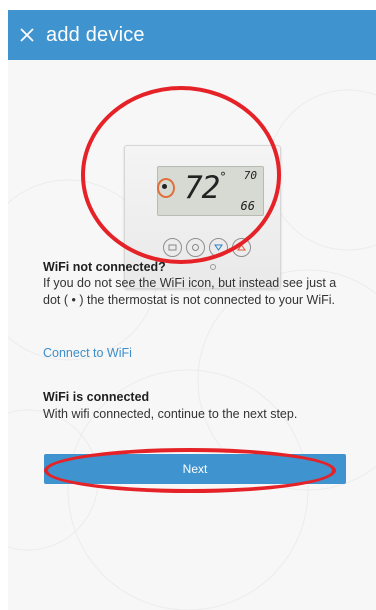  I want to click on app-header: add device, so click(192, 35).